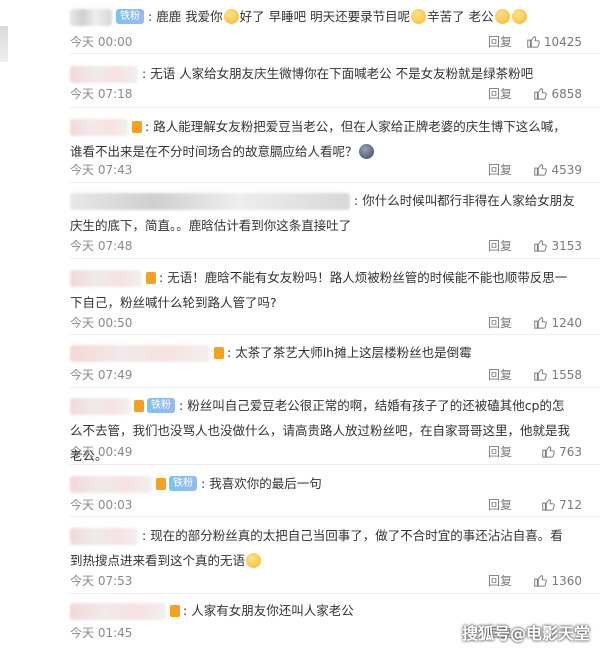 The image size is (600, 652). Describe the element at coordinates (326, 505) in the screenshot. I see `comment-meta: 今天 00:03 回复 712` at that location.